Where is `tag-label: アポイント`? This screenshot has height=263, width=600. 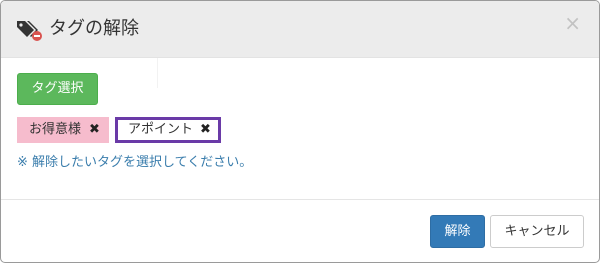
tag-label: アポイント is located at coordinates (161, 129).